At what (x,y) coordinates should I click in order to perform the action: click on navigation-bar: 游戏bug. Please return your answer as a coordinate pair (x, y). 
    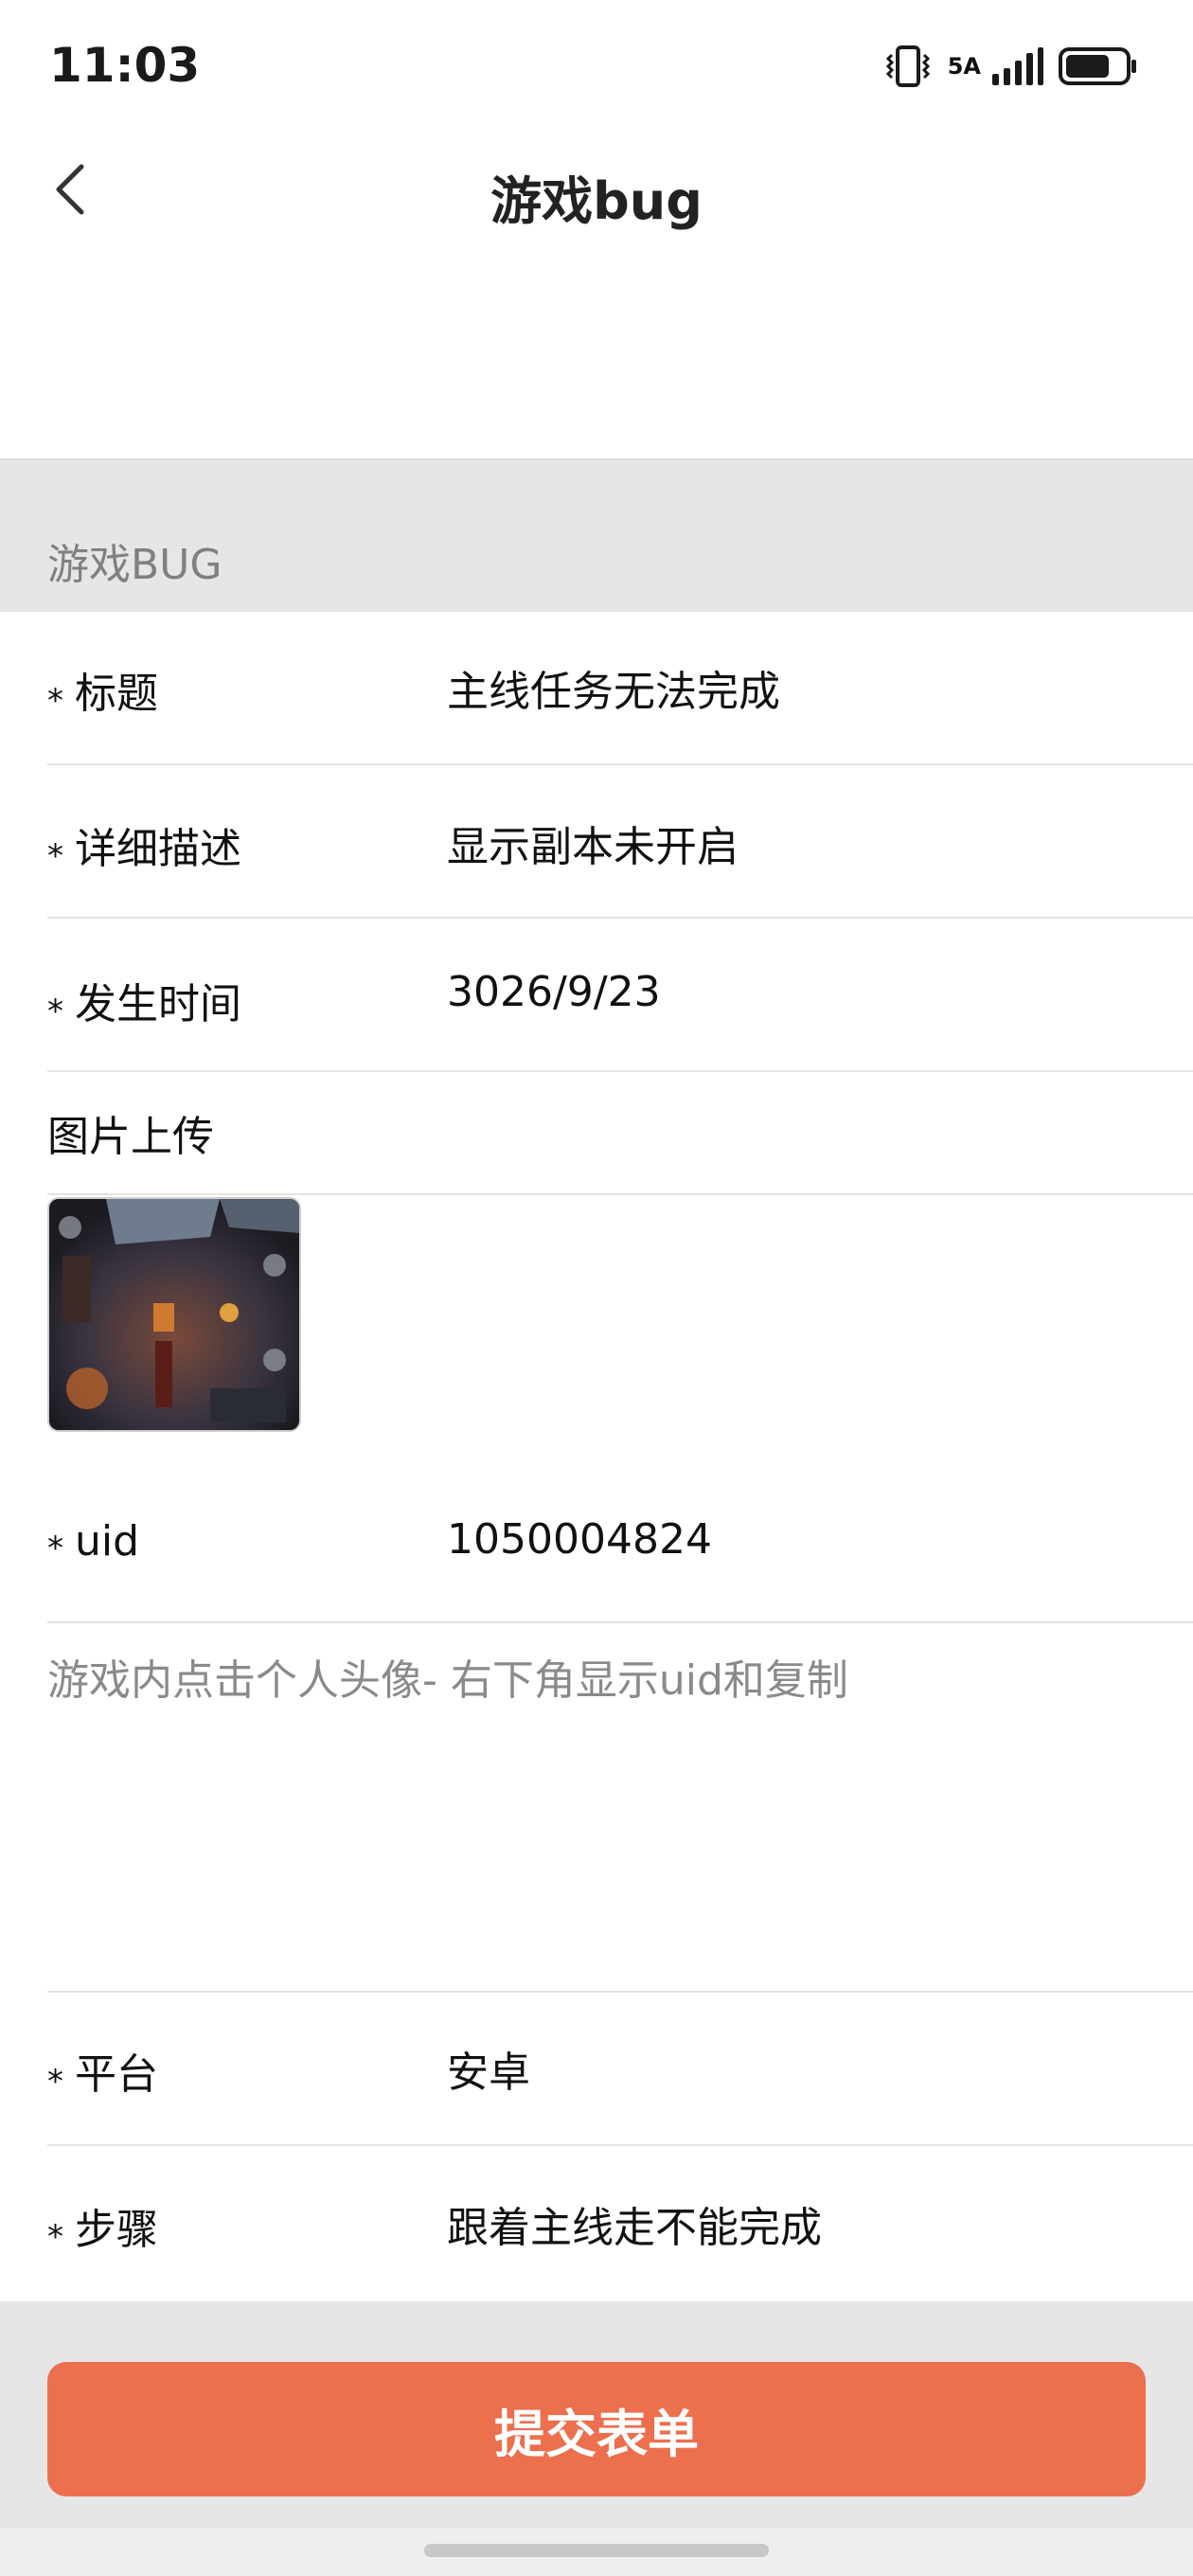
    Looking at the image, I should click on (596, 189).